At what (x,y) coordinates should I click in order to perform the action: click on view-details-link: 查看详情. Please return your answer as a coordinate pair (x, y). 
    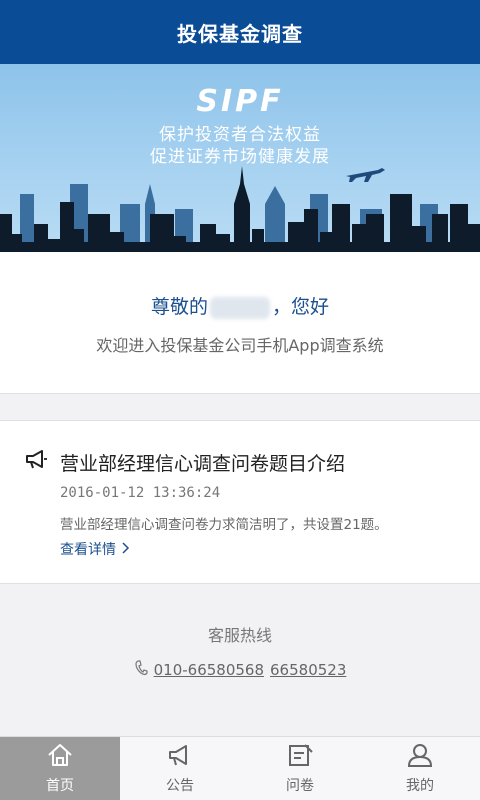
    Looking at the image, I should click on (95, 549).